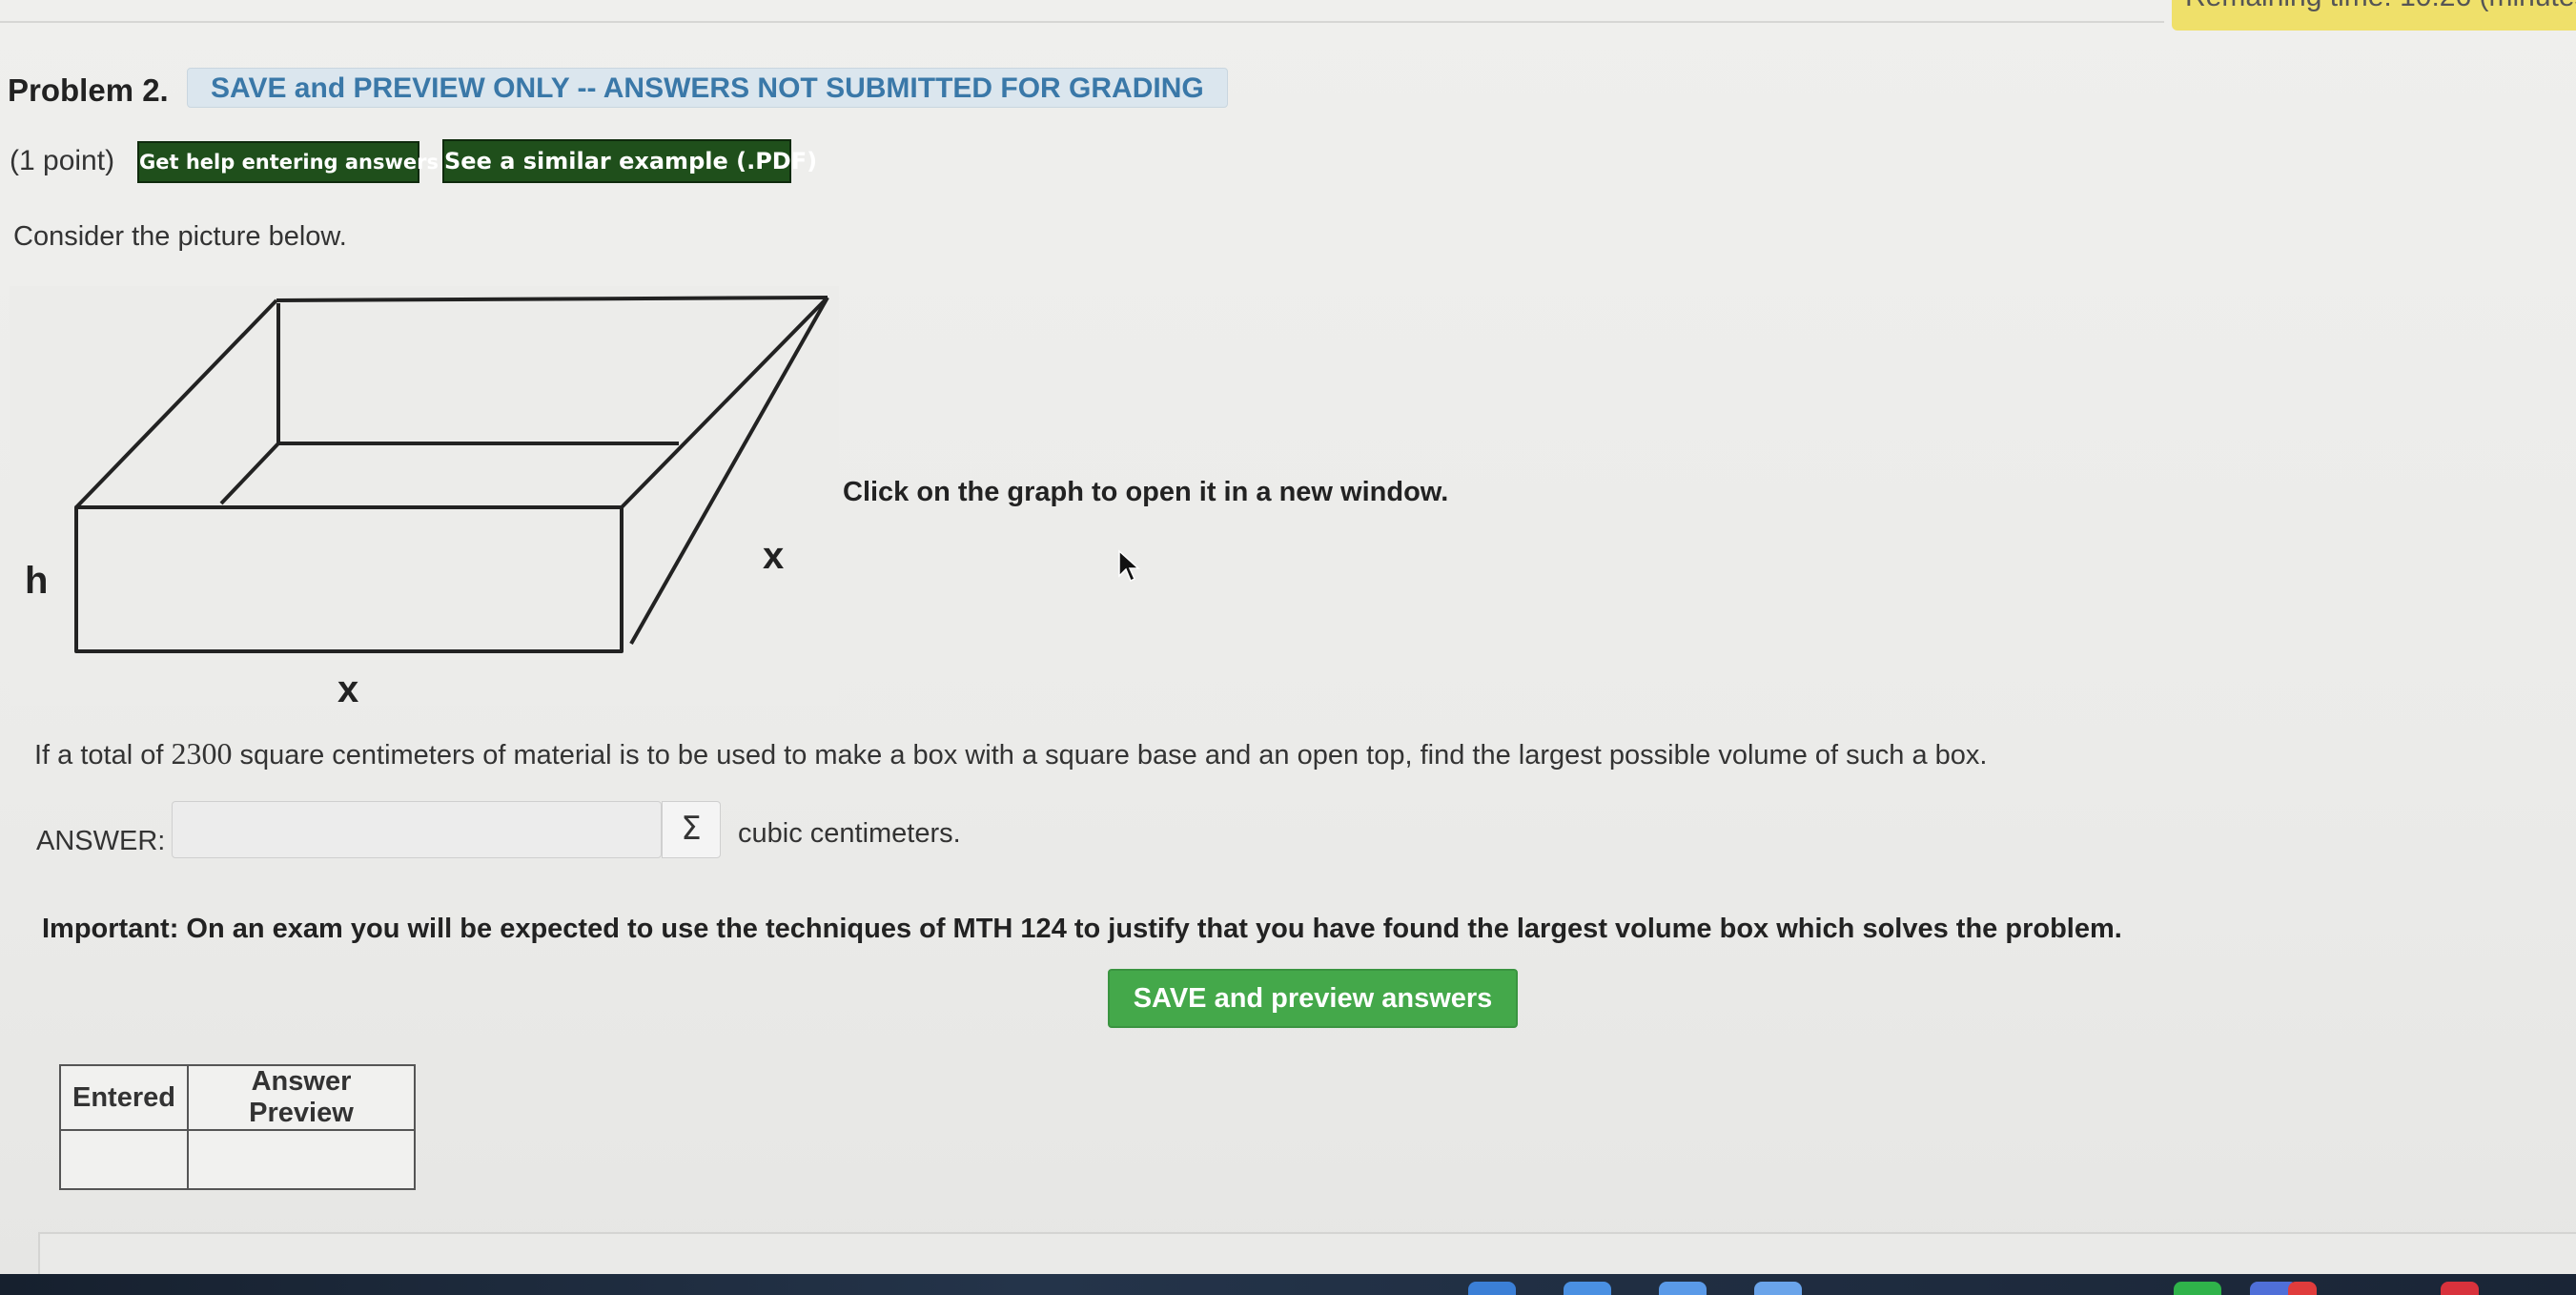 Image resolution: width=2576 pixels, height=1295 pixels. I want to click on dock-badge-icon, so click(2302, 1288).